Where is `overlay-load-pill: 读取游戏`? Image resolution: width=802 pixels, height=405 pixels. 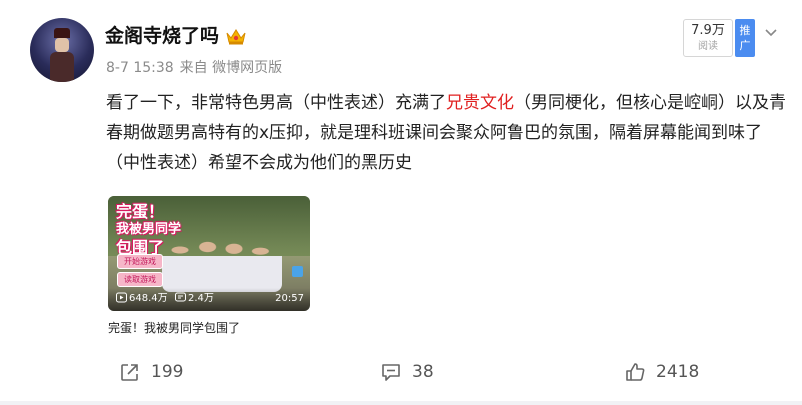 overlay-load-pill: 读取游戏 is located at coordinates (140, 279).